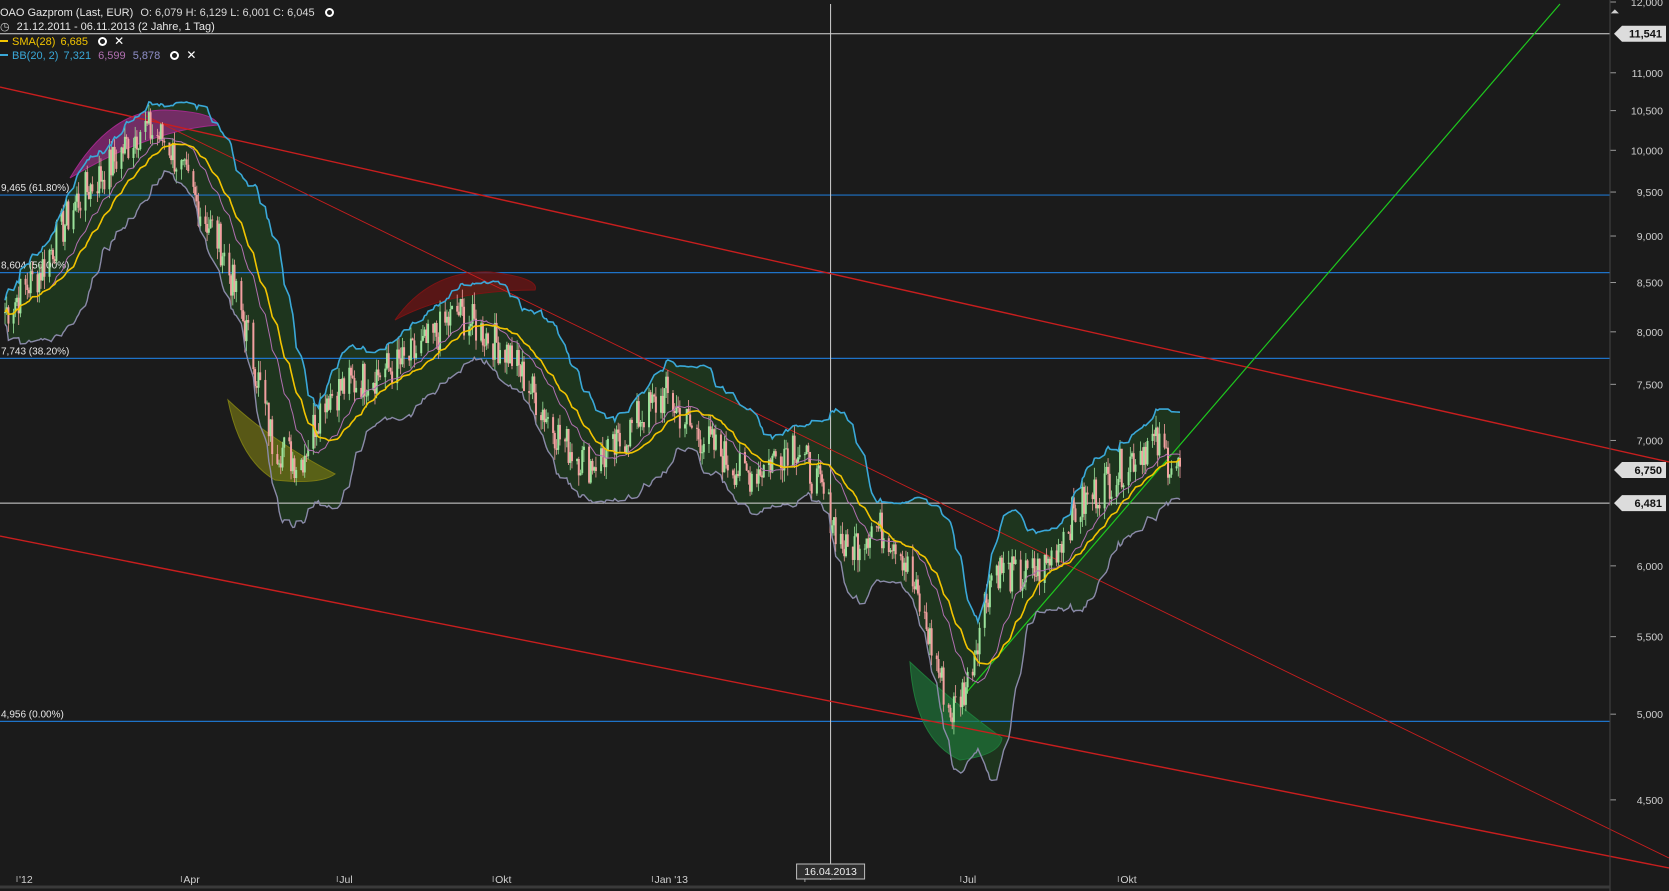 This screenshot has height=891, width=1669. What do you see at coordinates (4, 55) in the screenshot?
I see `bb-swatch` at bounding box center [4, 55].